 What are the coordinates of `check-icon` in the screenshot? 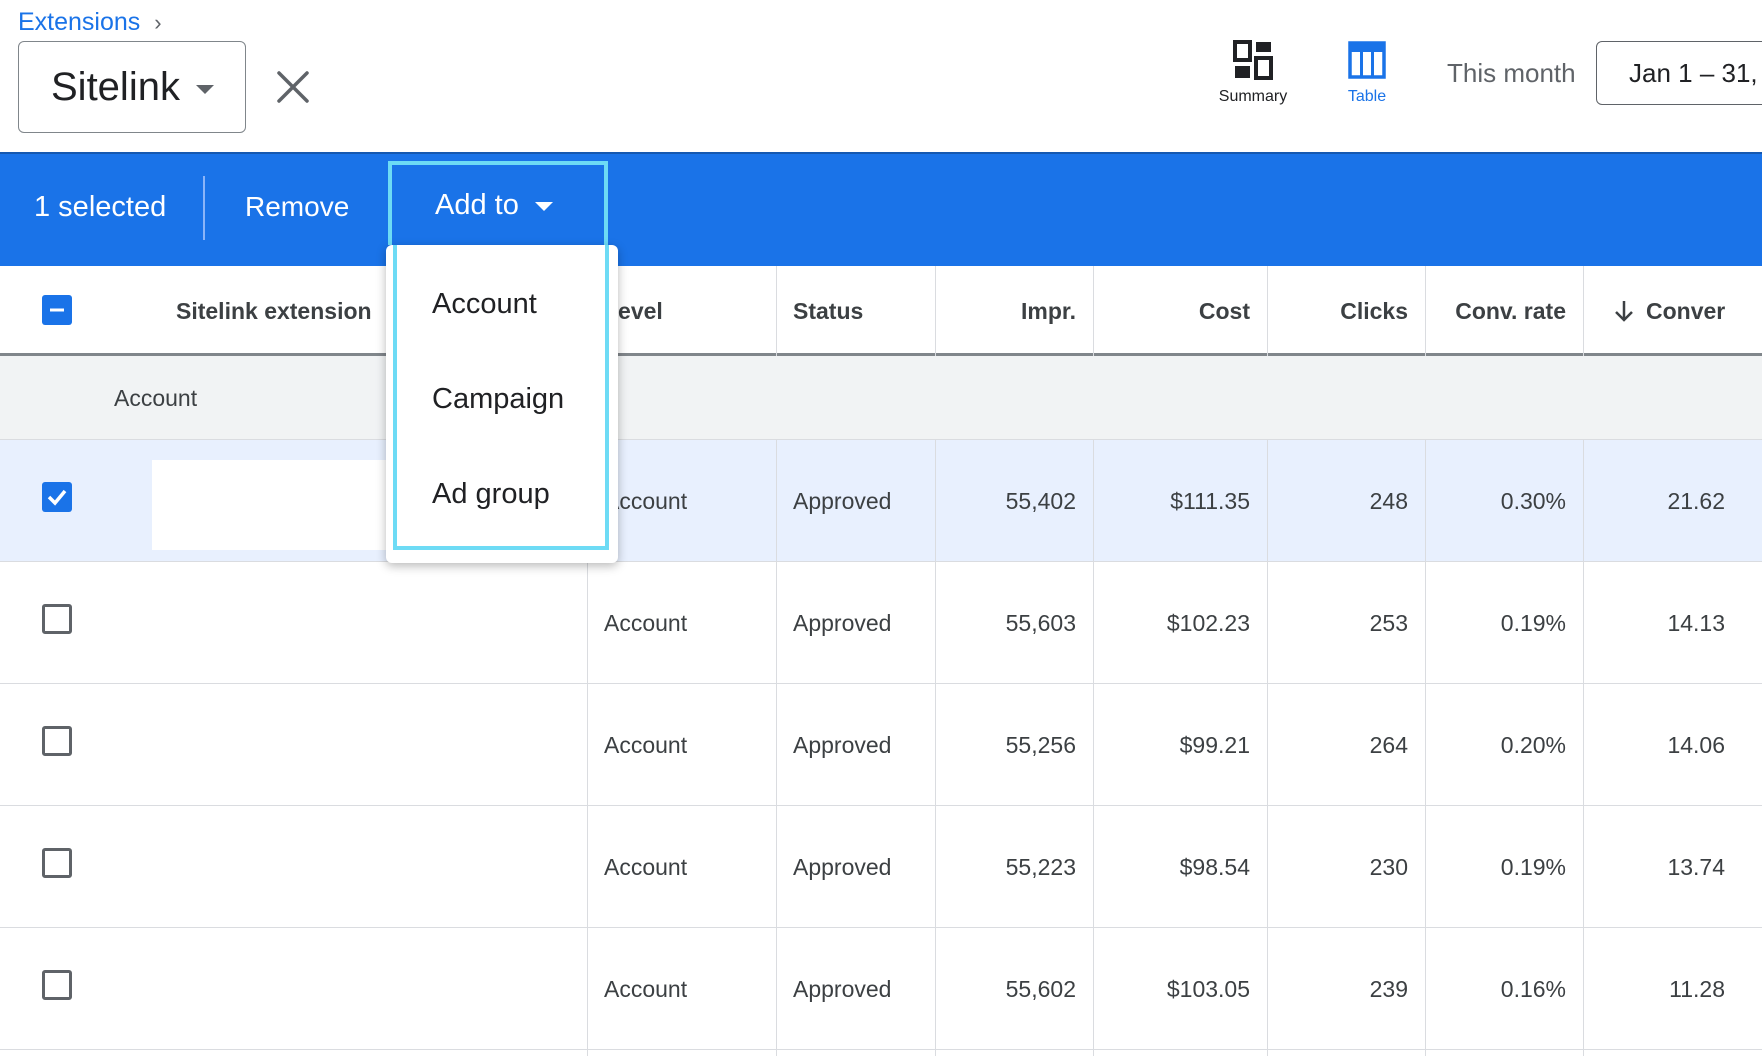 It's located at (57, 497).